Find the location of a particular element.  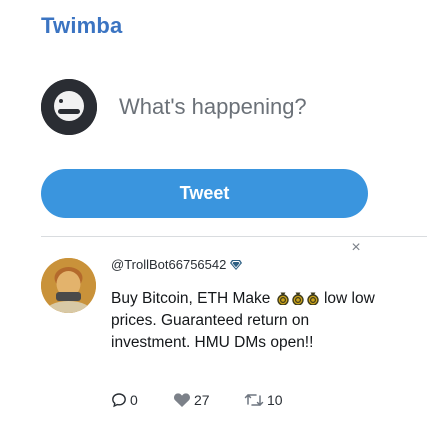

retweet-button: 10 is located at coordinates (263, 400).